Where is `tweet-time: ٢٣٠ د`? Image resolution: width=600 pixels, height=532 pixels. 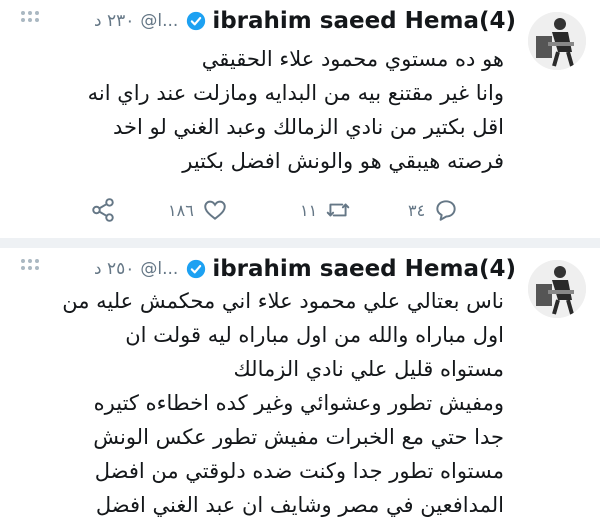
tweet-time: ٢٣٠ د is located at coordinates (114, 21).